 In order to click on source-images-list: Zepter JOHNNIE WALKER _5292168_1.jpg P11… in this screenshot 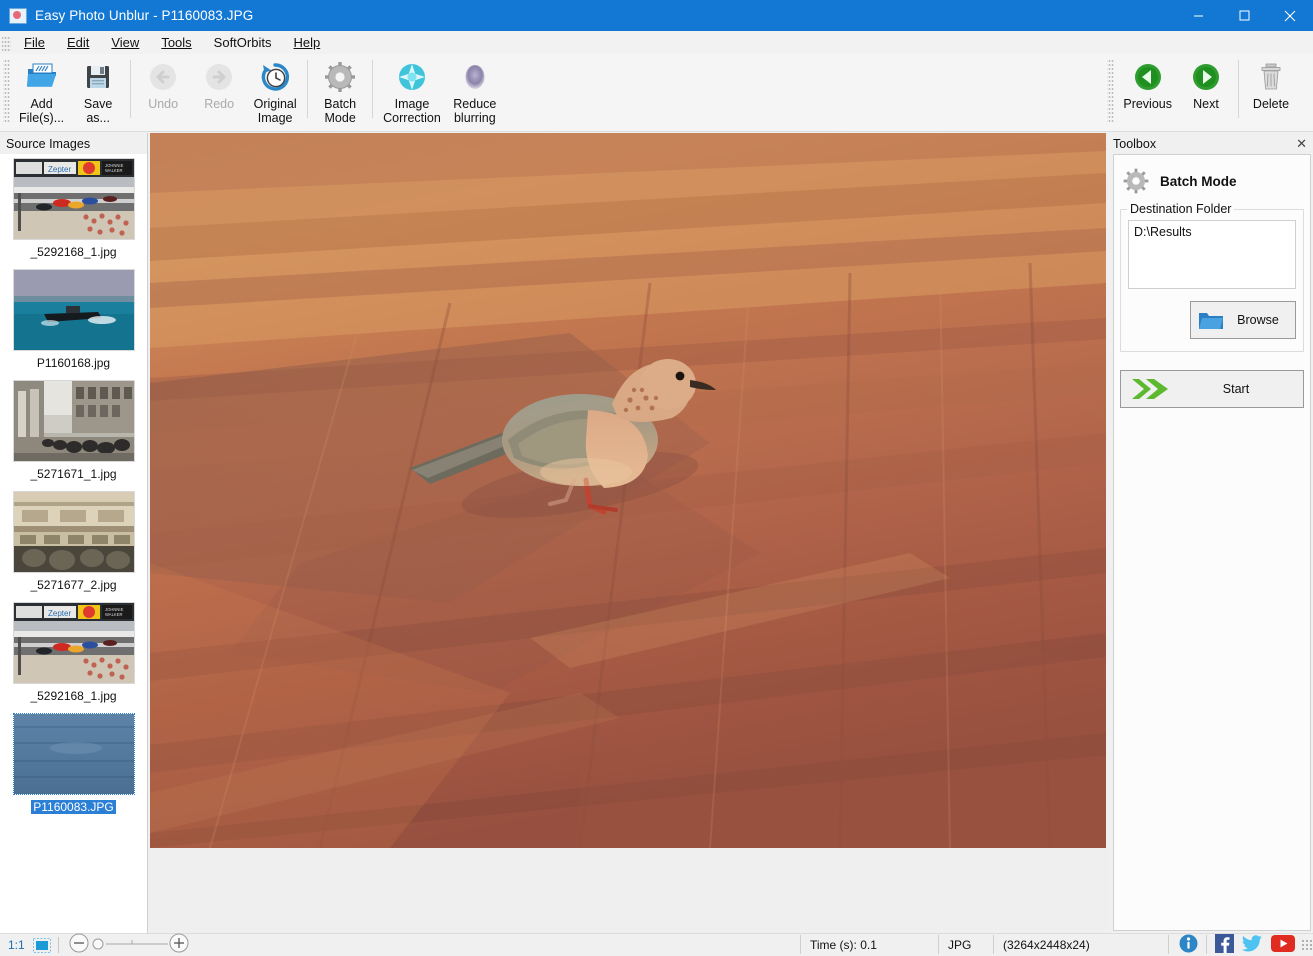, I will do `click(73, 543)`.